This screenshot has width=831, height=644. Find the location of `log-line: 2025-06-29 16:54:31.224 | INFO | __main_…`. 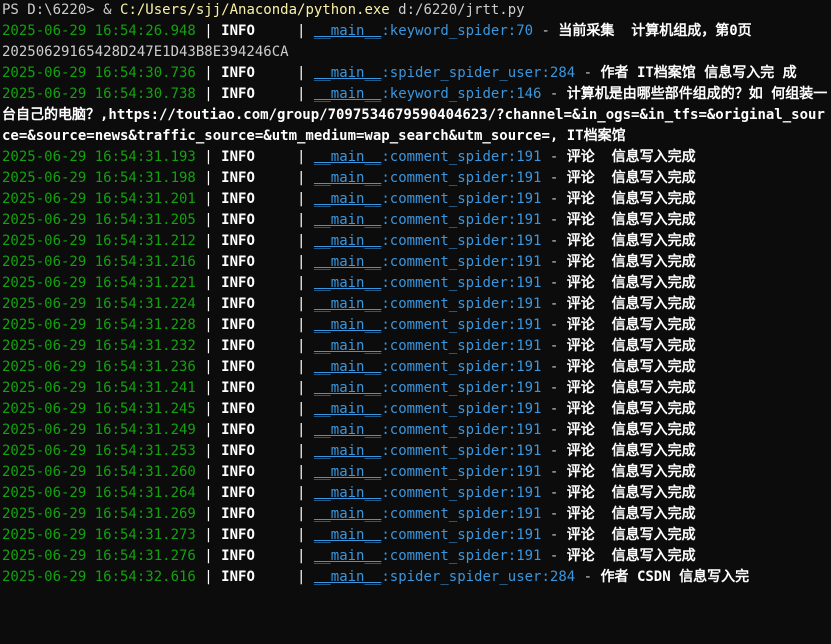

log-line: 2025-06-29 16:54:31.224 | INFO | __main_… is located at coordinates (416, 304).